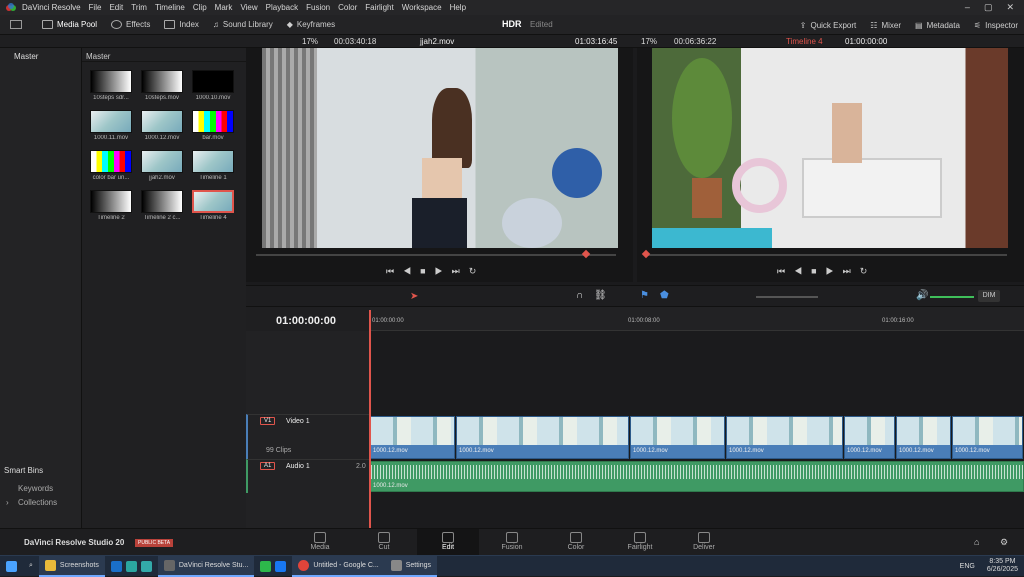 This screenshot has width=1024, height=577. Describe the element at coordinates (996, 25) in the screenshot. I see `inspector-button: ⚟ Inspector` at that location.